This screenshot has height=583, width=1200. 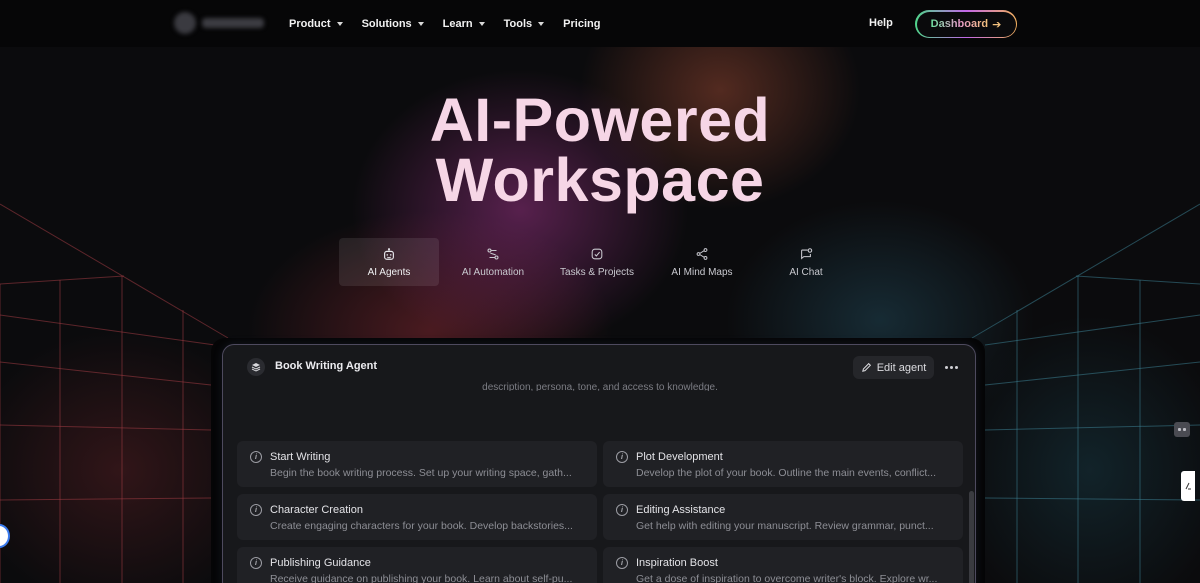 I want to click on menu-solutions: Solutions, so click(x=393, y=24).